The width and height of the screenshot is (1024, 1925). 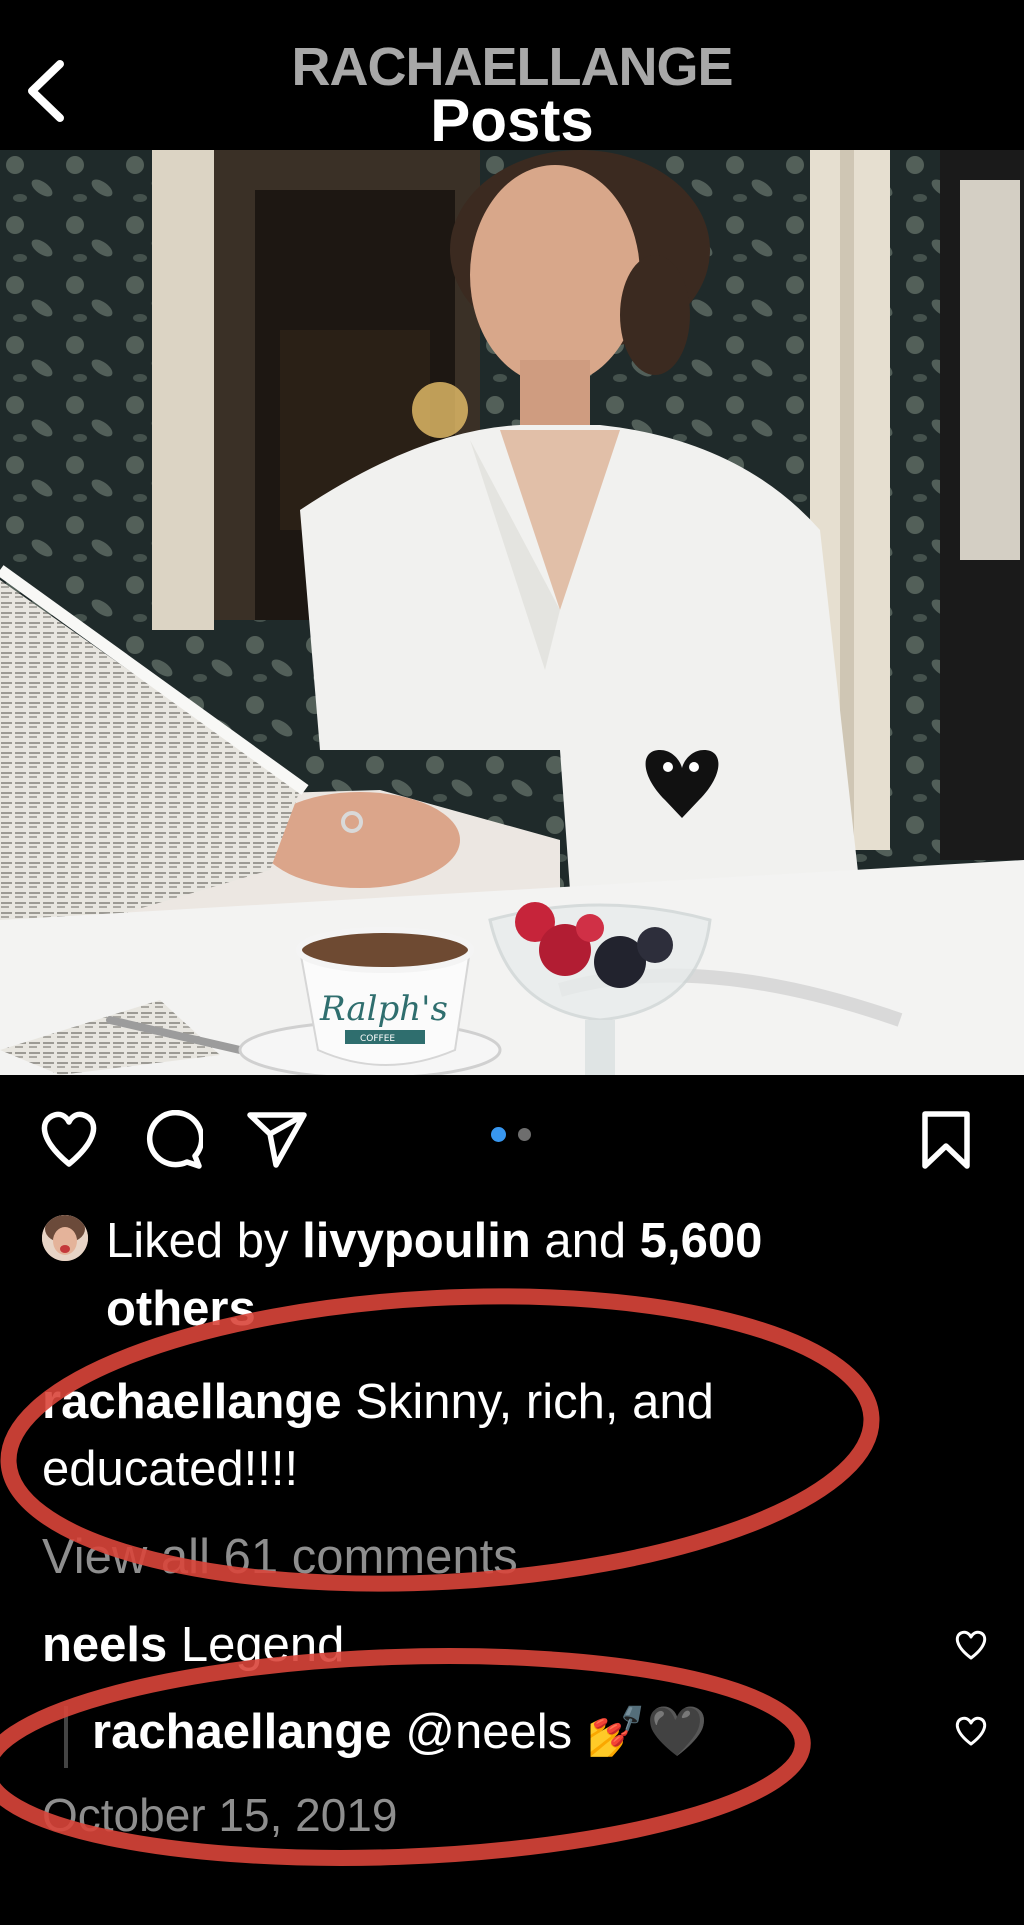 What do you see at coordinates (242, 1732) in the screenshot?
I see `reply-username: rachaellange` at bounding box center [242, 1732].